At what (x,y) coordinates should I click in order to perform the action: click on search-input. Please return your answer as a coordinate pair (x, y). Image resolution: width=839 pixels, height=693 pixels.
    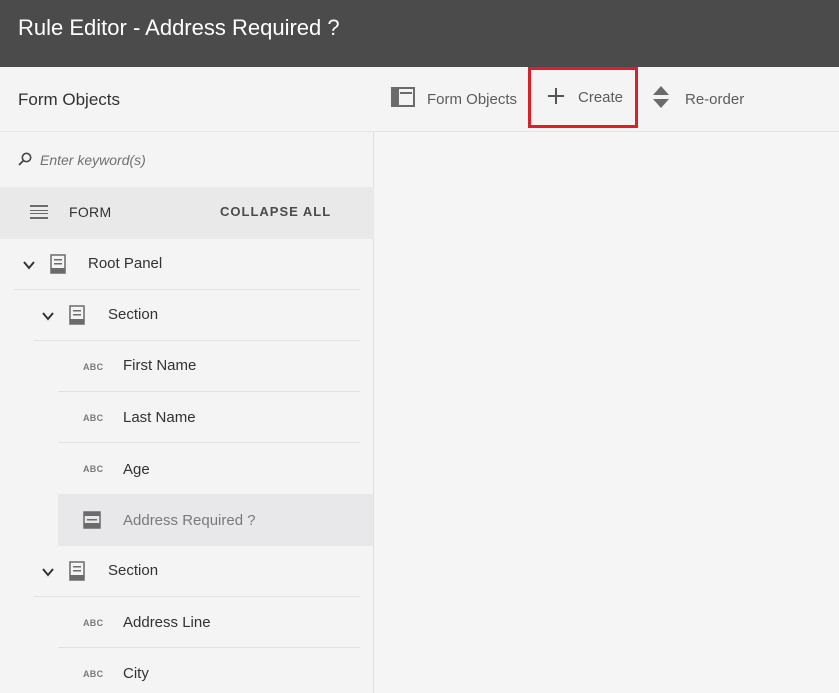
    Looking at the image, I should click on (200, 160).